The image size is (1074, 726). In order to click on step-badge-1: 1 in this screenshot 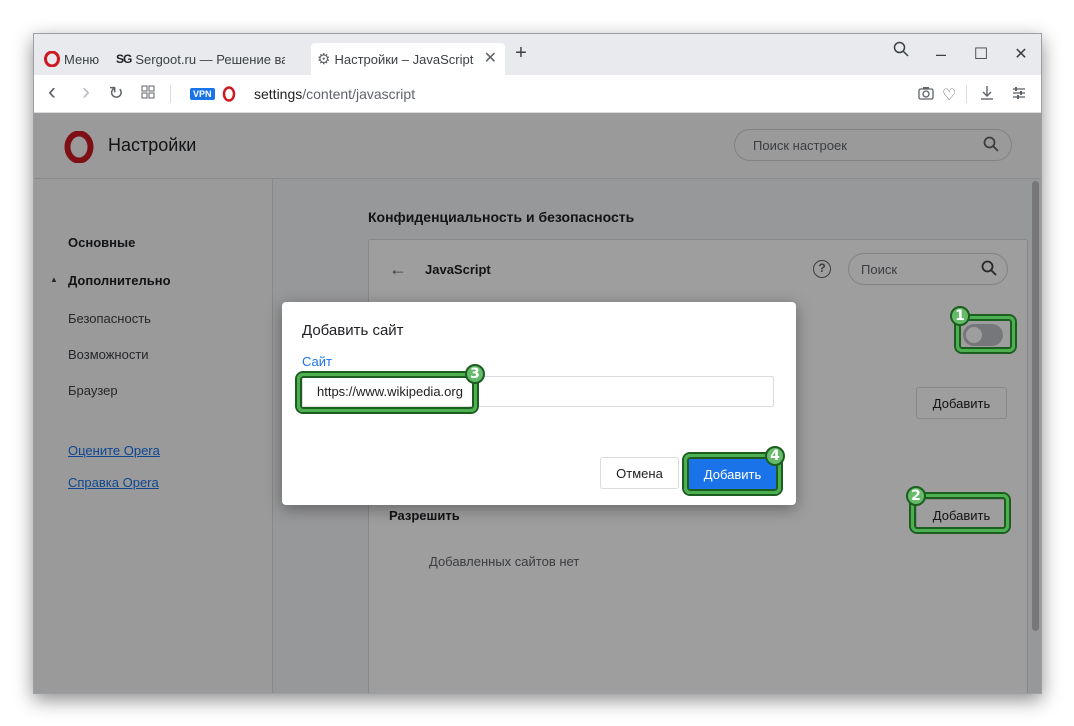, I will do `click(960, 316)`.